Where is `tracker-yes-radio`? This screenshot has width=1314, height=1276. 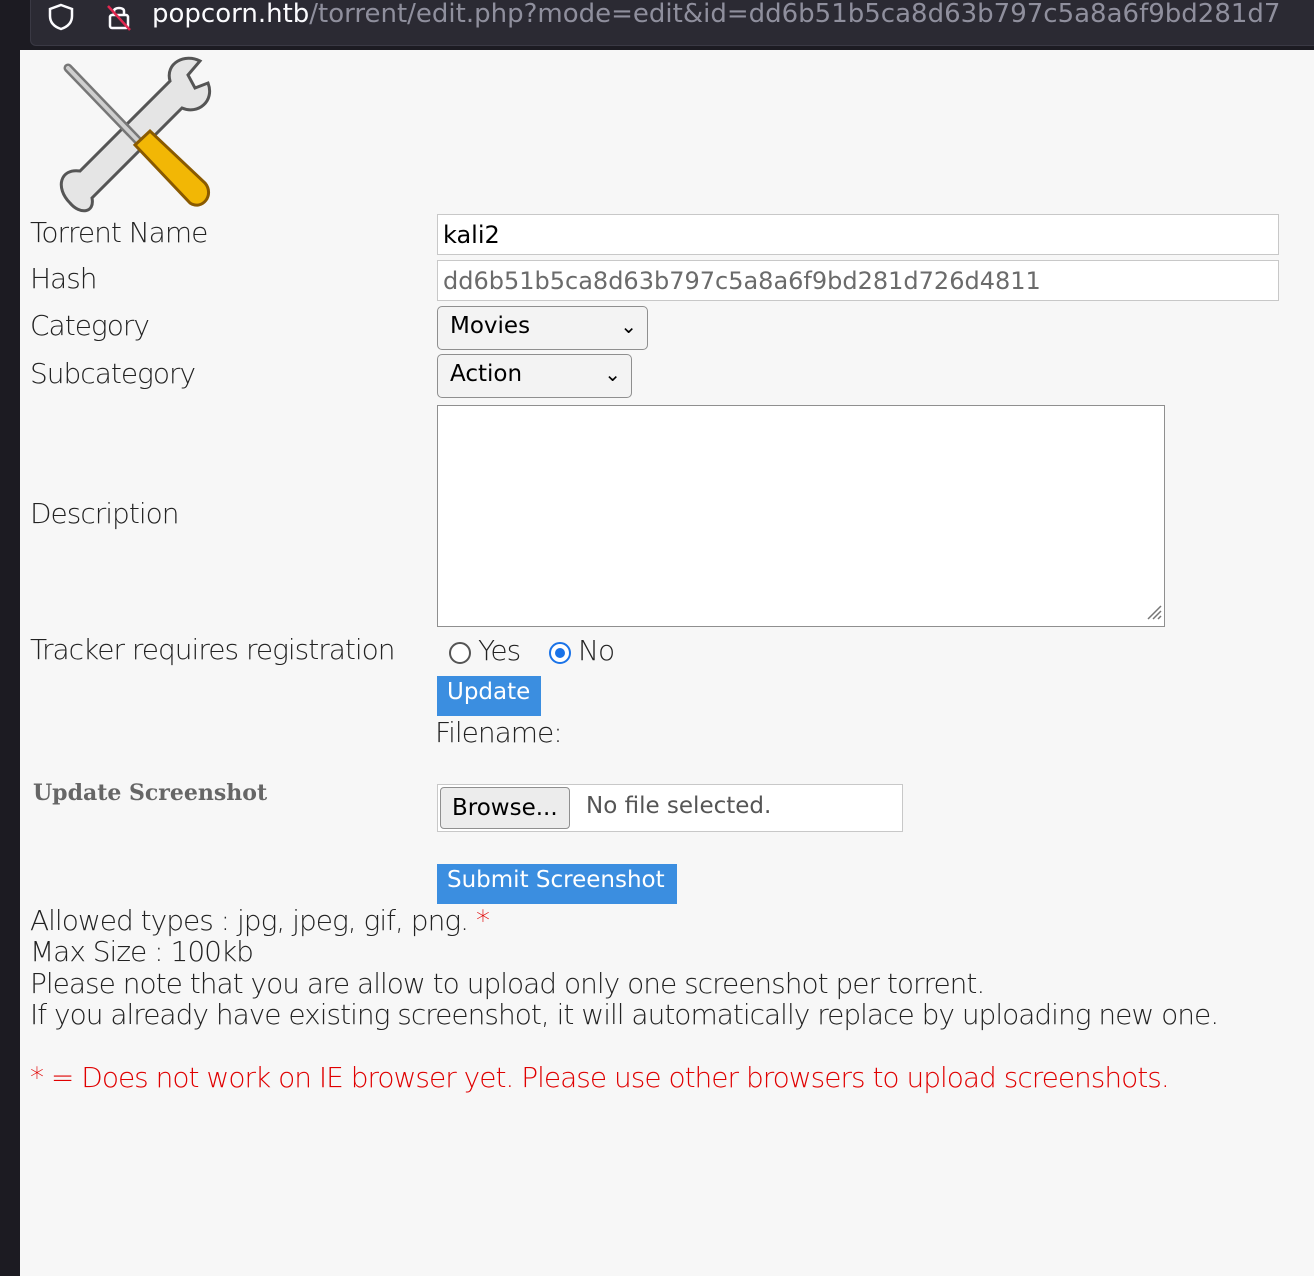 tracker-yes-radio is located at coordinates (460, 653).